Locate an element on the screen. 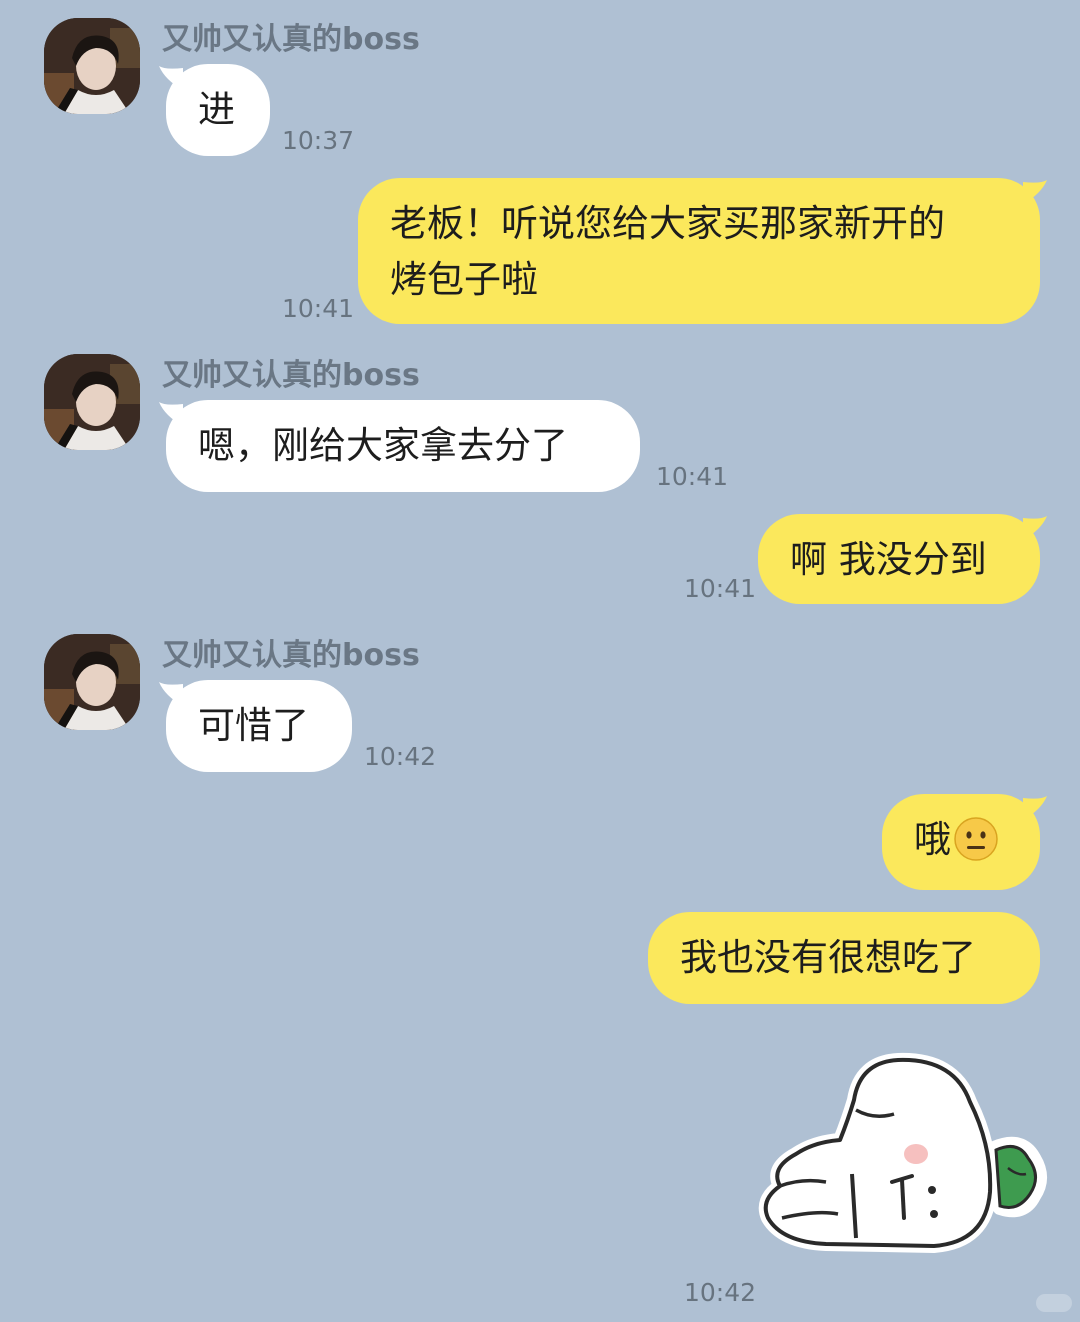 Image resolution: width=1080 pixels, height=1322 pixels. message-bubble-incoming: 嗯，刚给大家拿去分了 is located at coordinates (399, 446).